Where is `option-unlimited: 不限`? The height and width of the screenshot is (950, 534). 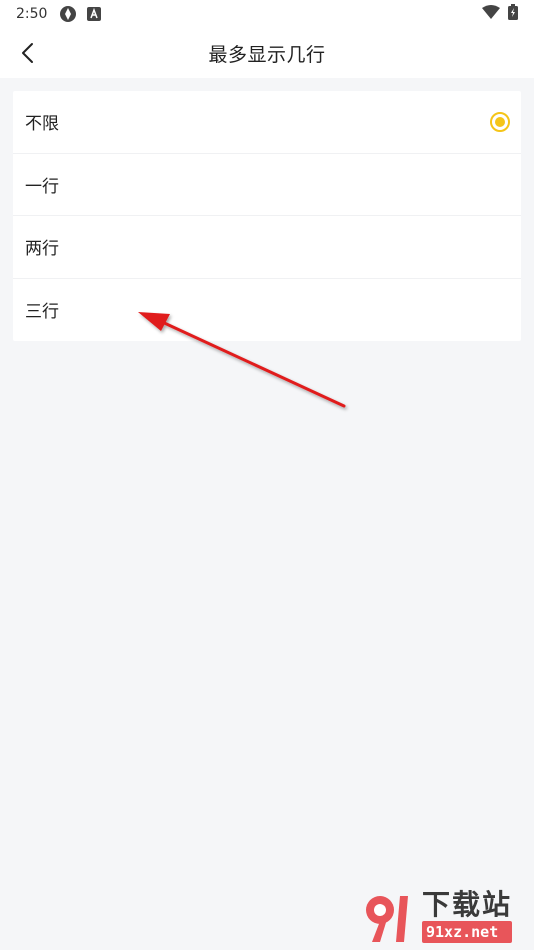 option-unlimited: 不限 is located at coordinates (267, 122).